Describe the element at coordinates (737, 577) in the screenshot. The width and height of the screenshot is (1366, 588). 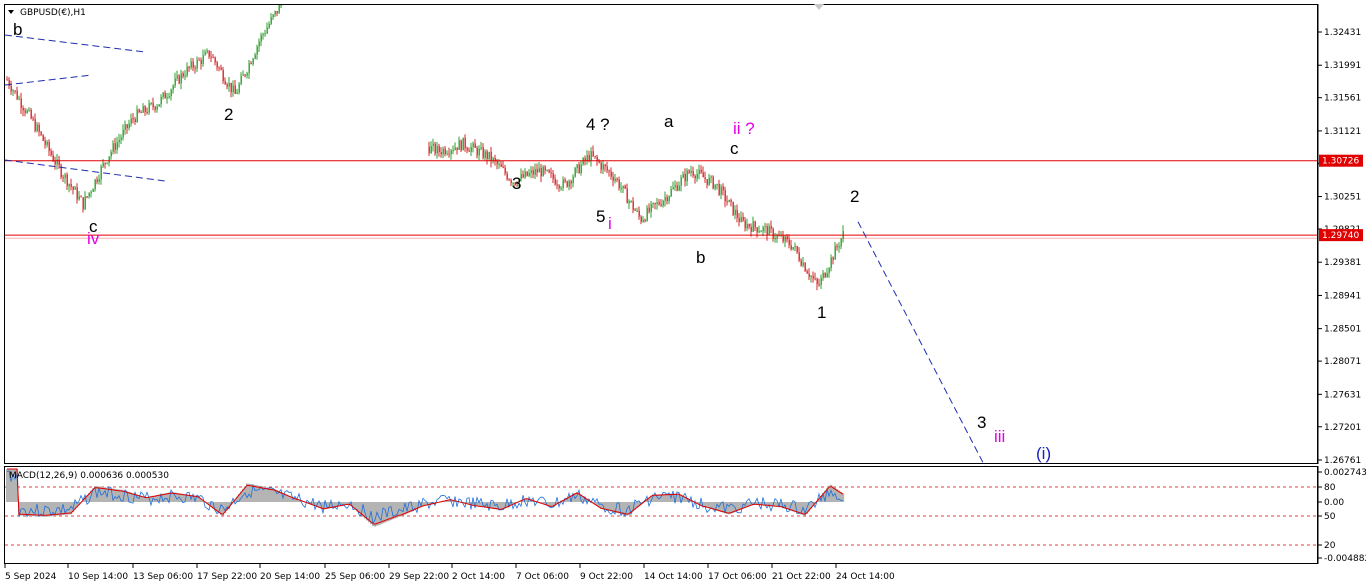
I see `time-tick-label: 17 Oct 06:00` at that location.